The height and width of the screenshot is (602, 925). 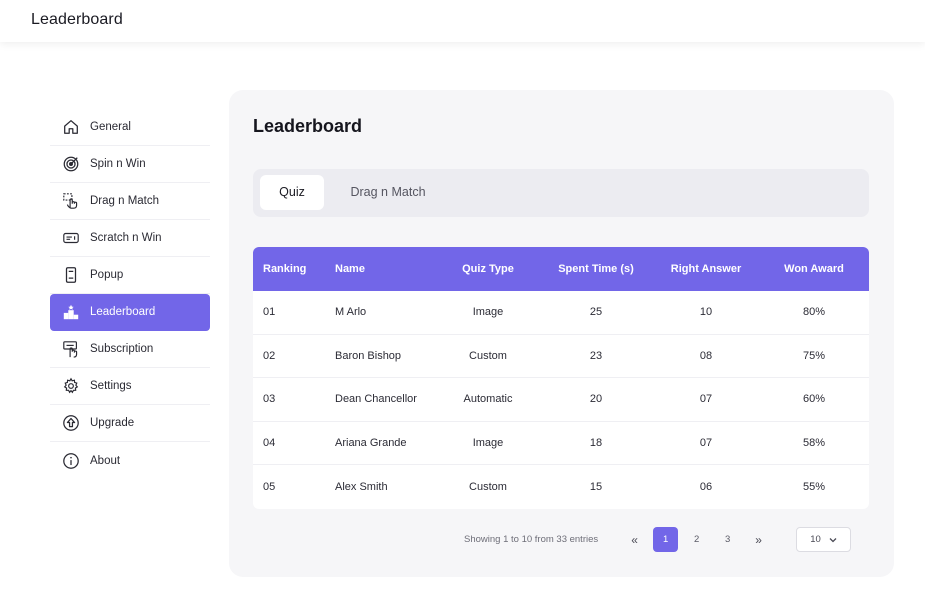 What do you see at coordinates (634, 539) in the screenshot?
I see `first-page-button: «` at bounding box center [634, 539].